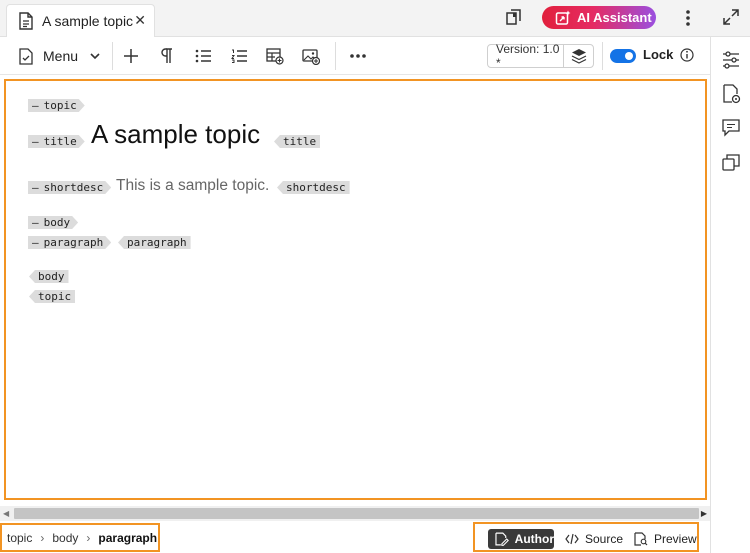  I want to click on ai-sparkle-icon, so click(563, 17).